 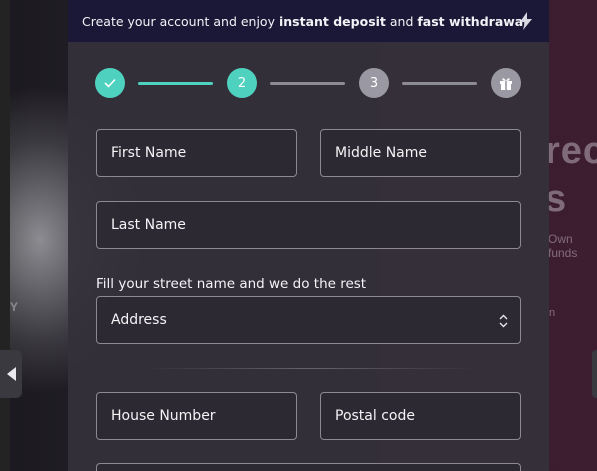 What do you see at coordinates (14, 307) in the screenshot?
I see `background-letter: Y` at bounding box center [14, 307].